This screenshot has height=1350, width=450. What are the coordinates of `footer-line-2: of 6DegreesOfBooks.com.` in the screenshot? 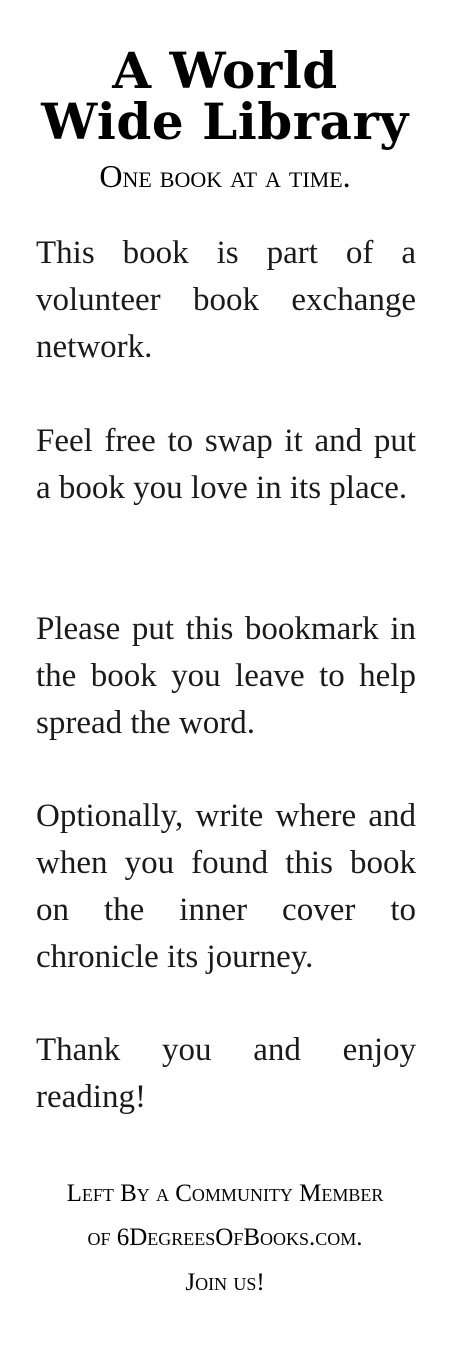 It's located at (225, 1237).